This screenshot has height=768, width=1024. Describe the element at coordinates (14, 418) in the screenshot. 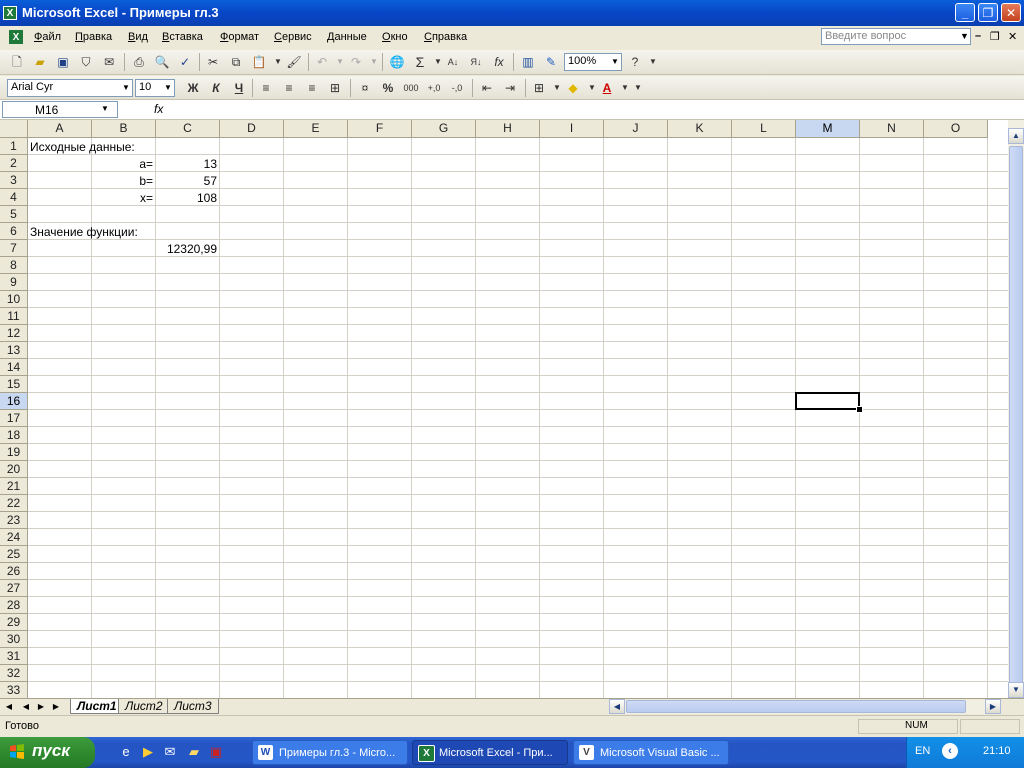

I see `row-header-17: 17` at that location.